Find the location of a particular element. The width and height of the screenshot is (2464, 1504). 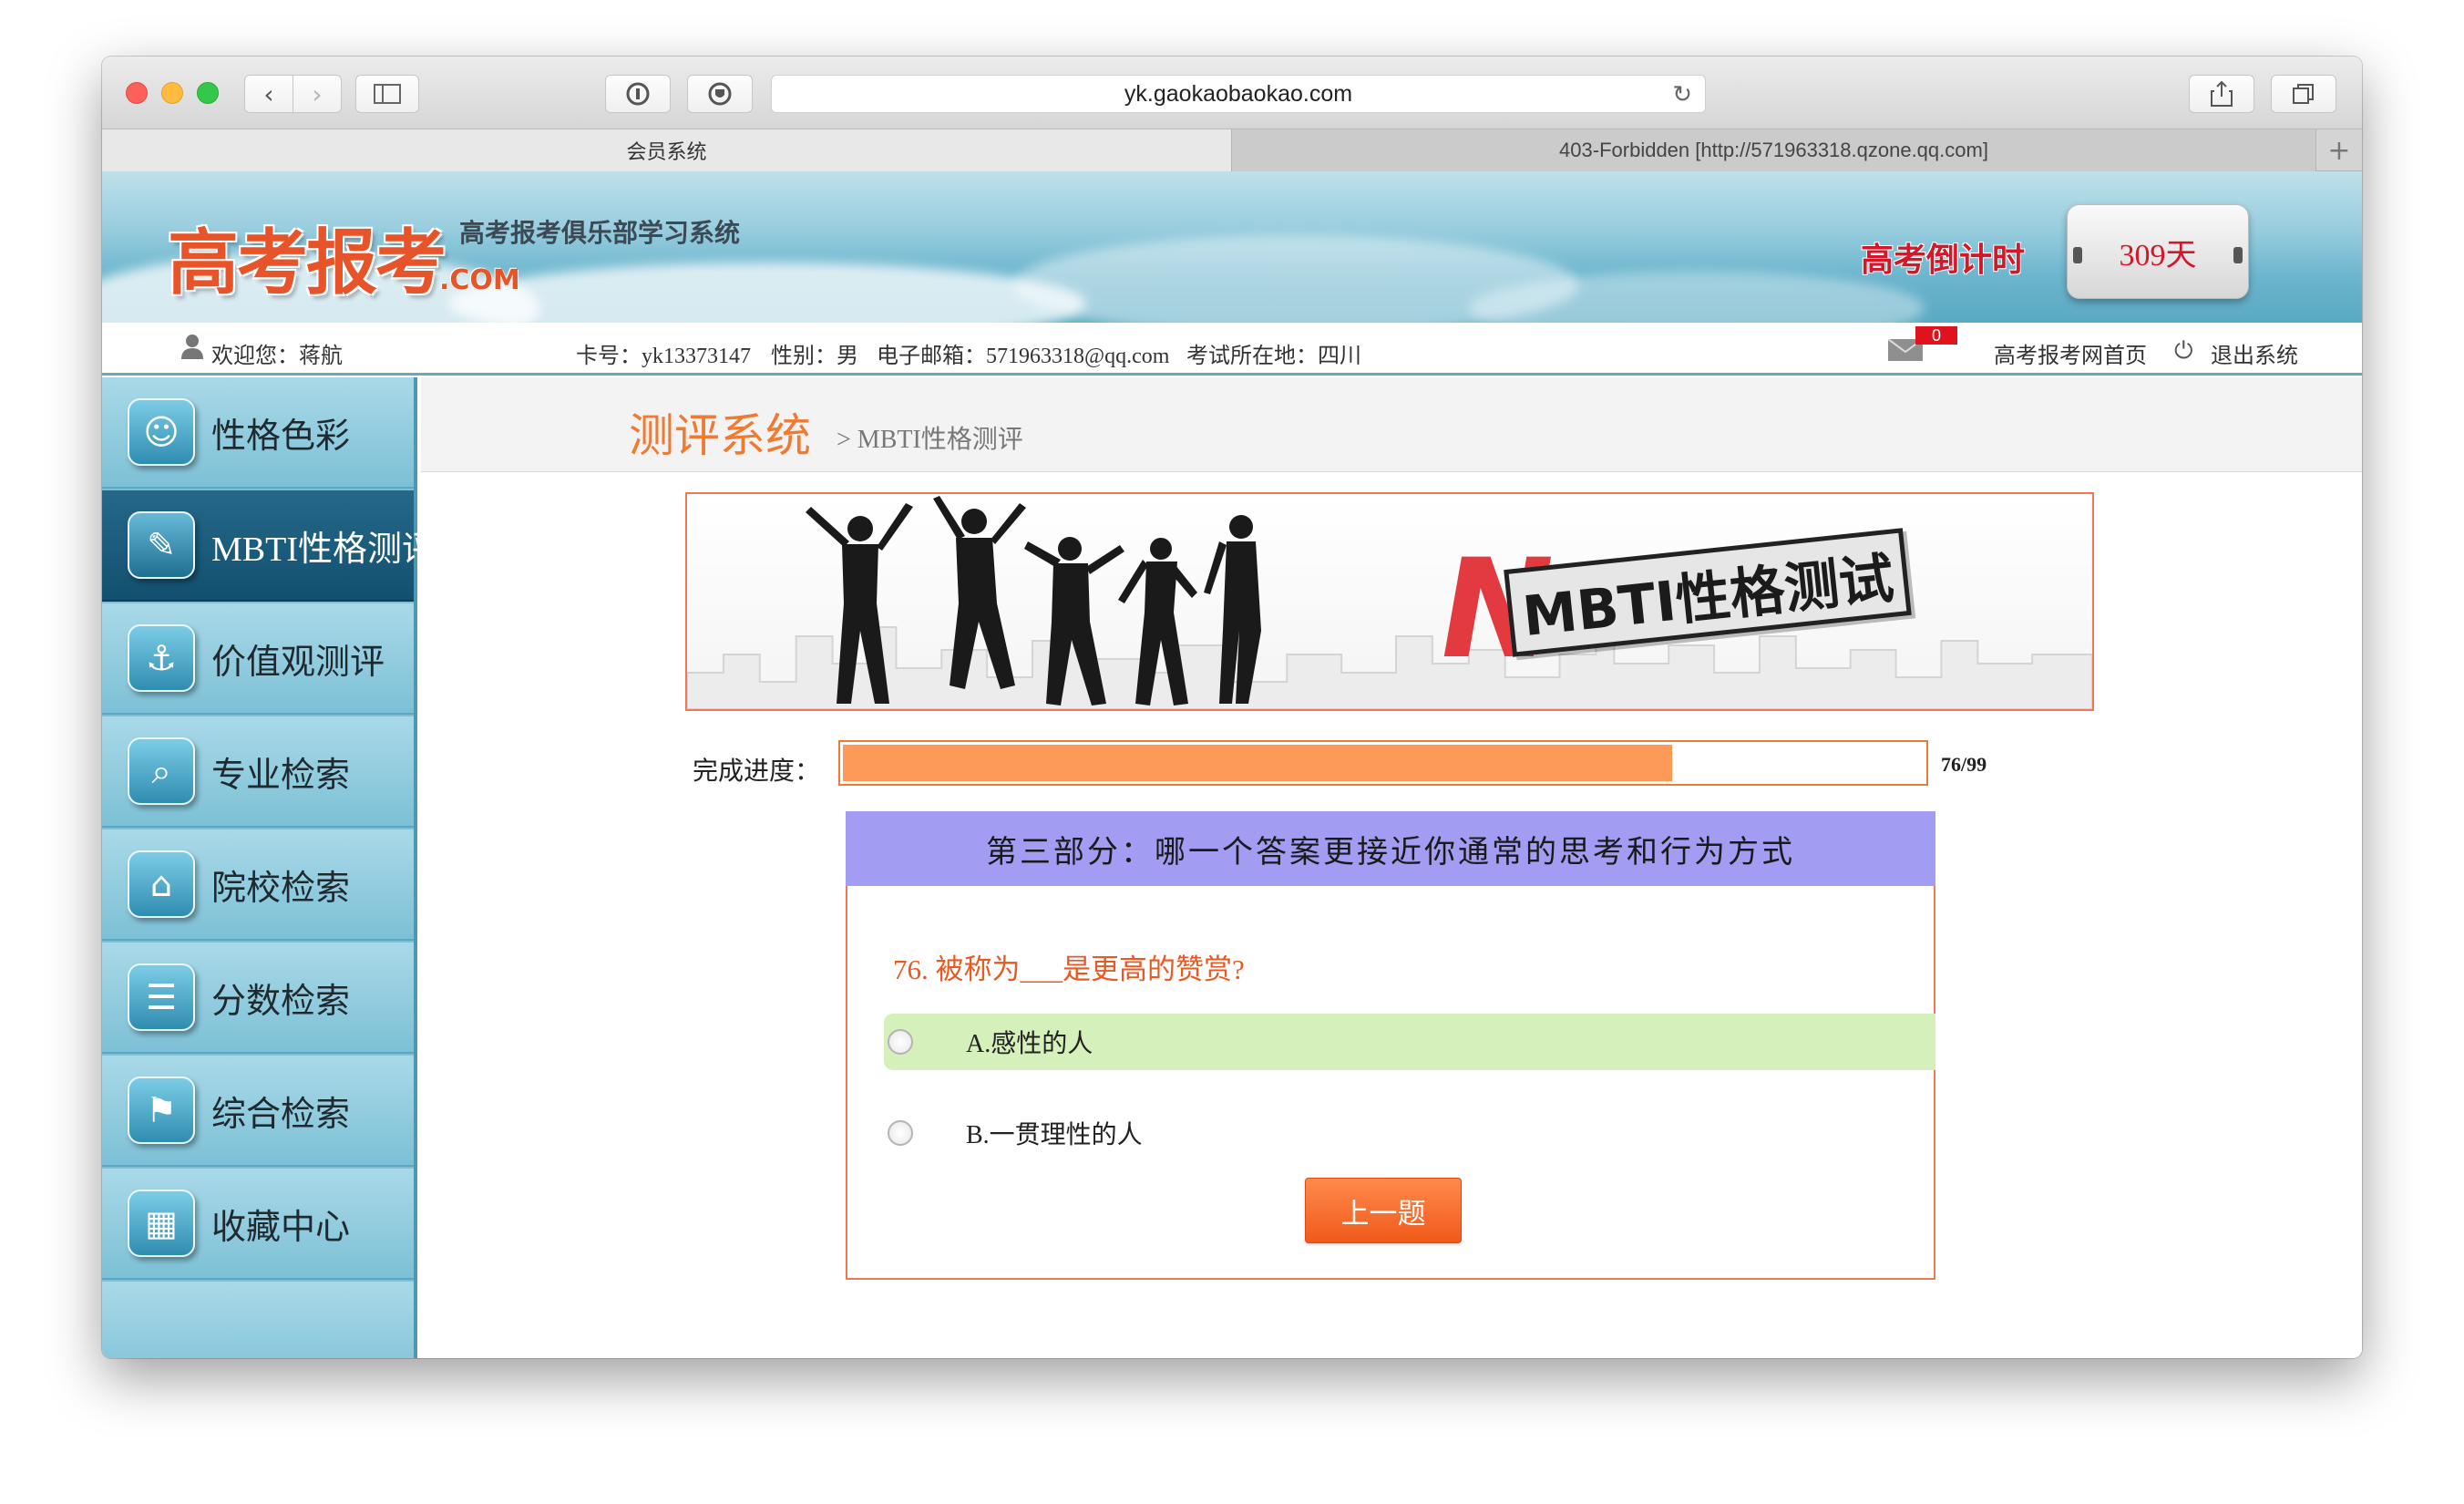

sidebar-item-label: 价值观测评 is located at coordinates (298, 662).